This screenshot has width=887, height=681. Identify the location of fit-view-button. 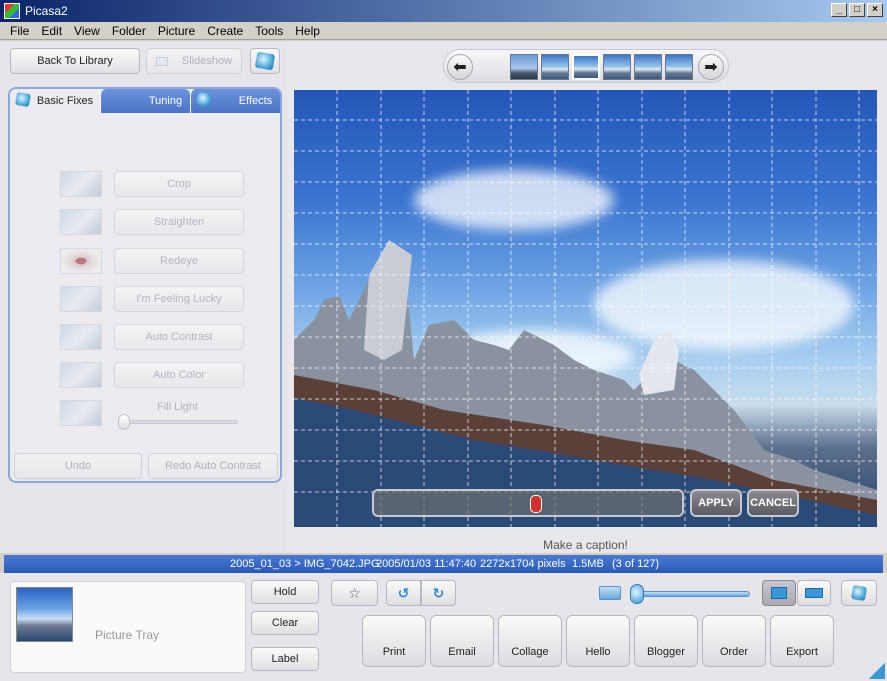
(779, 593).